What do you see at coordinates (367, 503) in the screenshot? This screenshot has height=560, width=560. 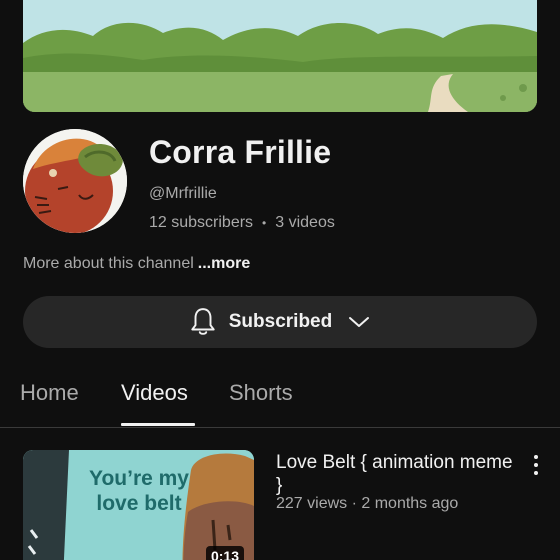 I see `video-meta: 227 views · 2 months ago` at bounding box center [367, 503].